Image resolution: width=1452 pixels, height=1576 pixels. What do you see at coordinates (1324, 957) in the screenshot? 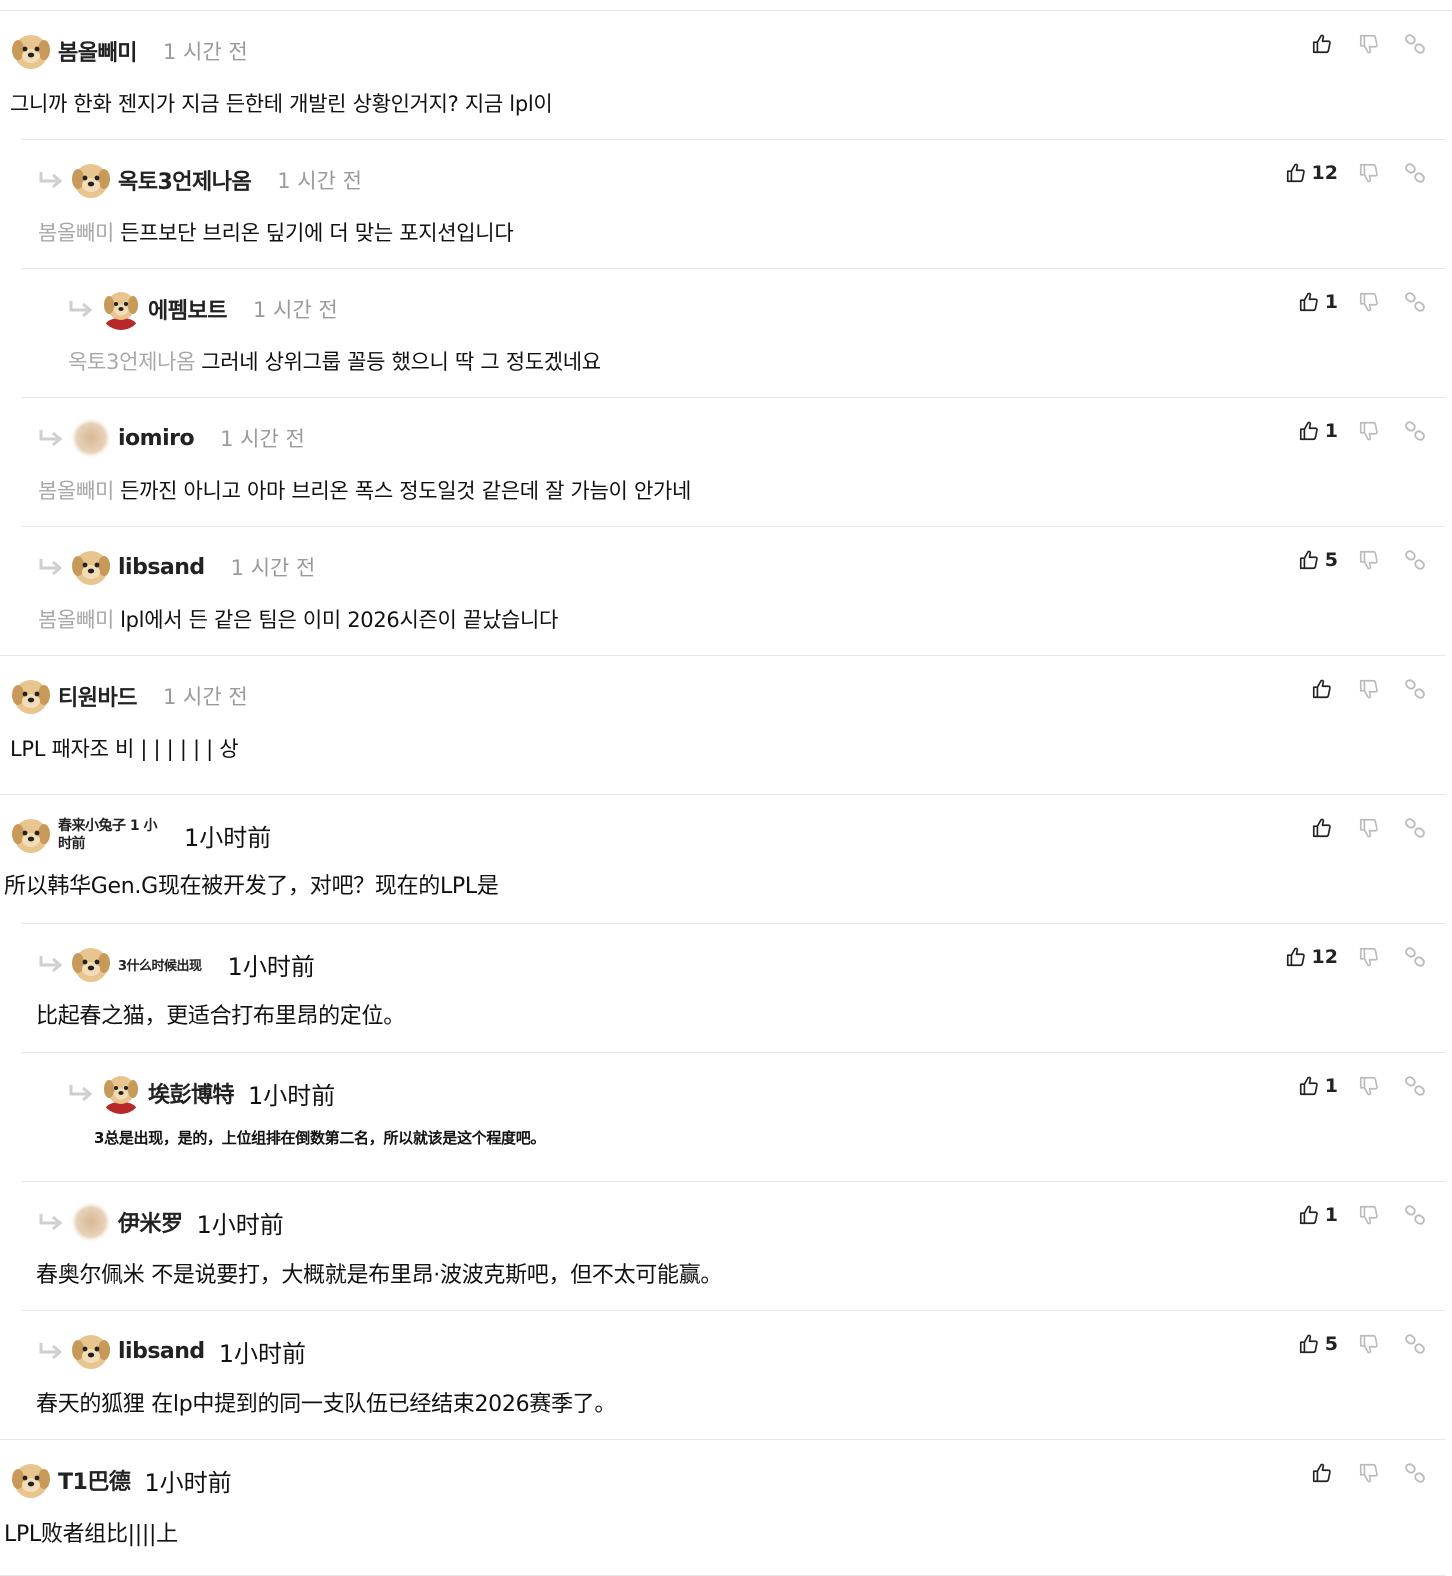
I see `like-count: 12` at bounding box center [1324, 957].